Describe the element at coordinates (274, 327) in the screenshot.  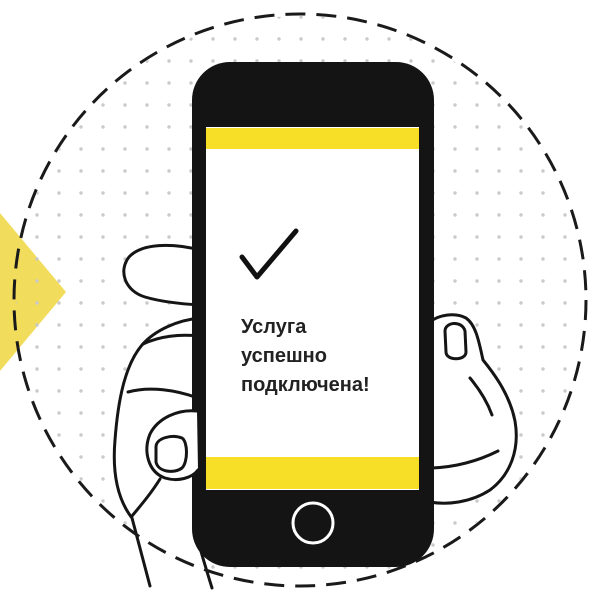
I see `message-line-1: Услуга` at that location.